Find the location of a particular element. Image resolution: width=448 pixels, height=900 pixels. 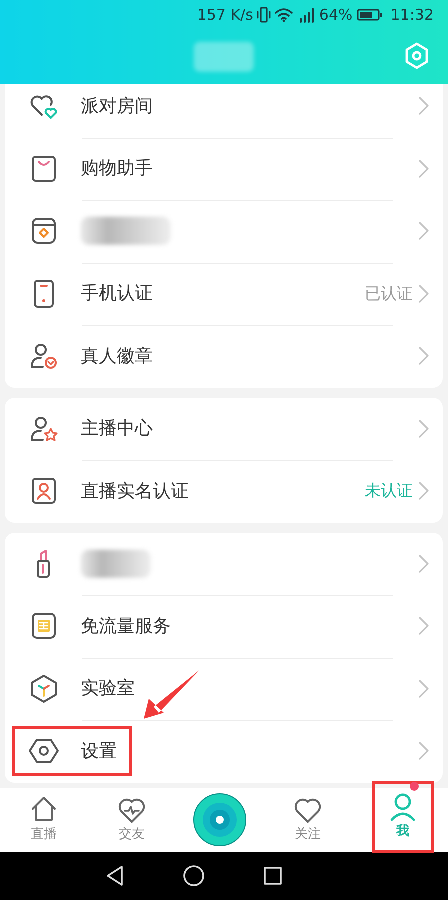

menu-item: 手机认证 已认证 is located at coordinates (224, 293).